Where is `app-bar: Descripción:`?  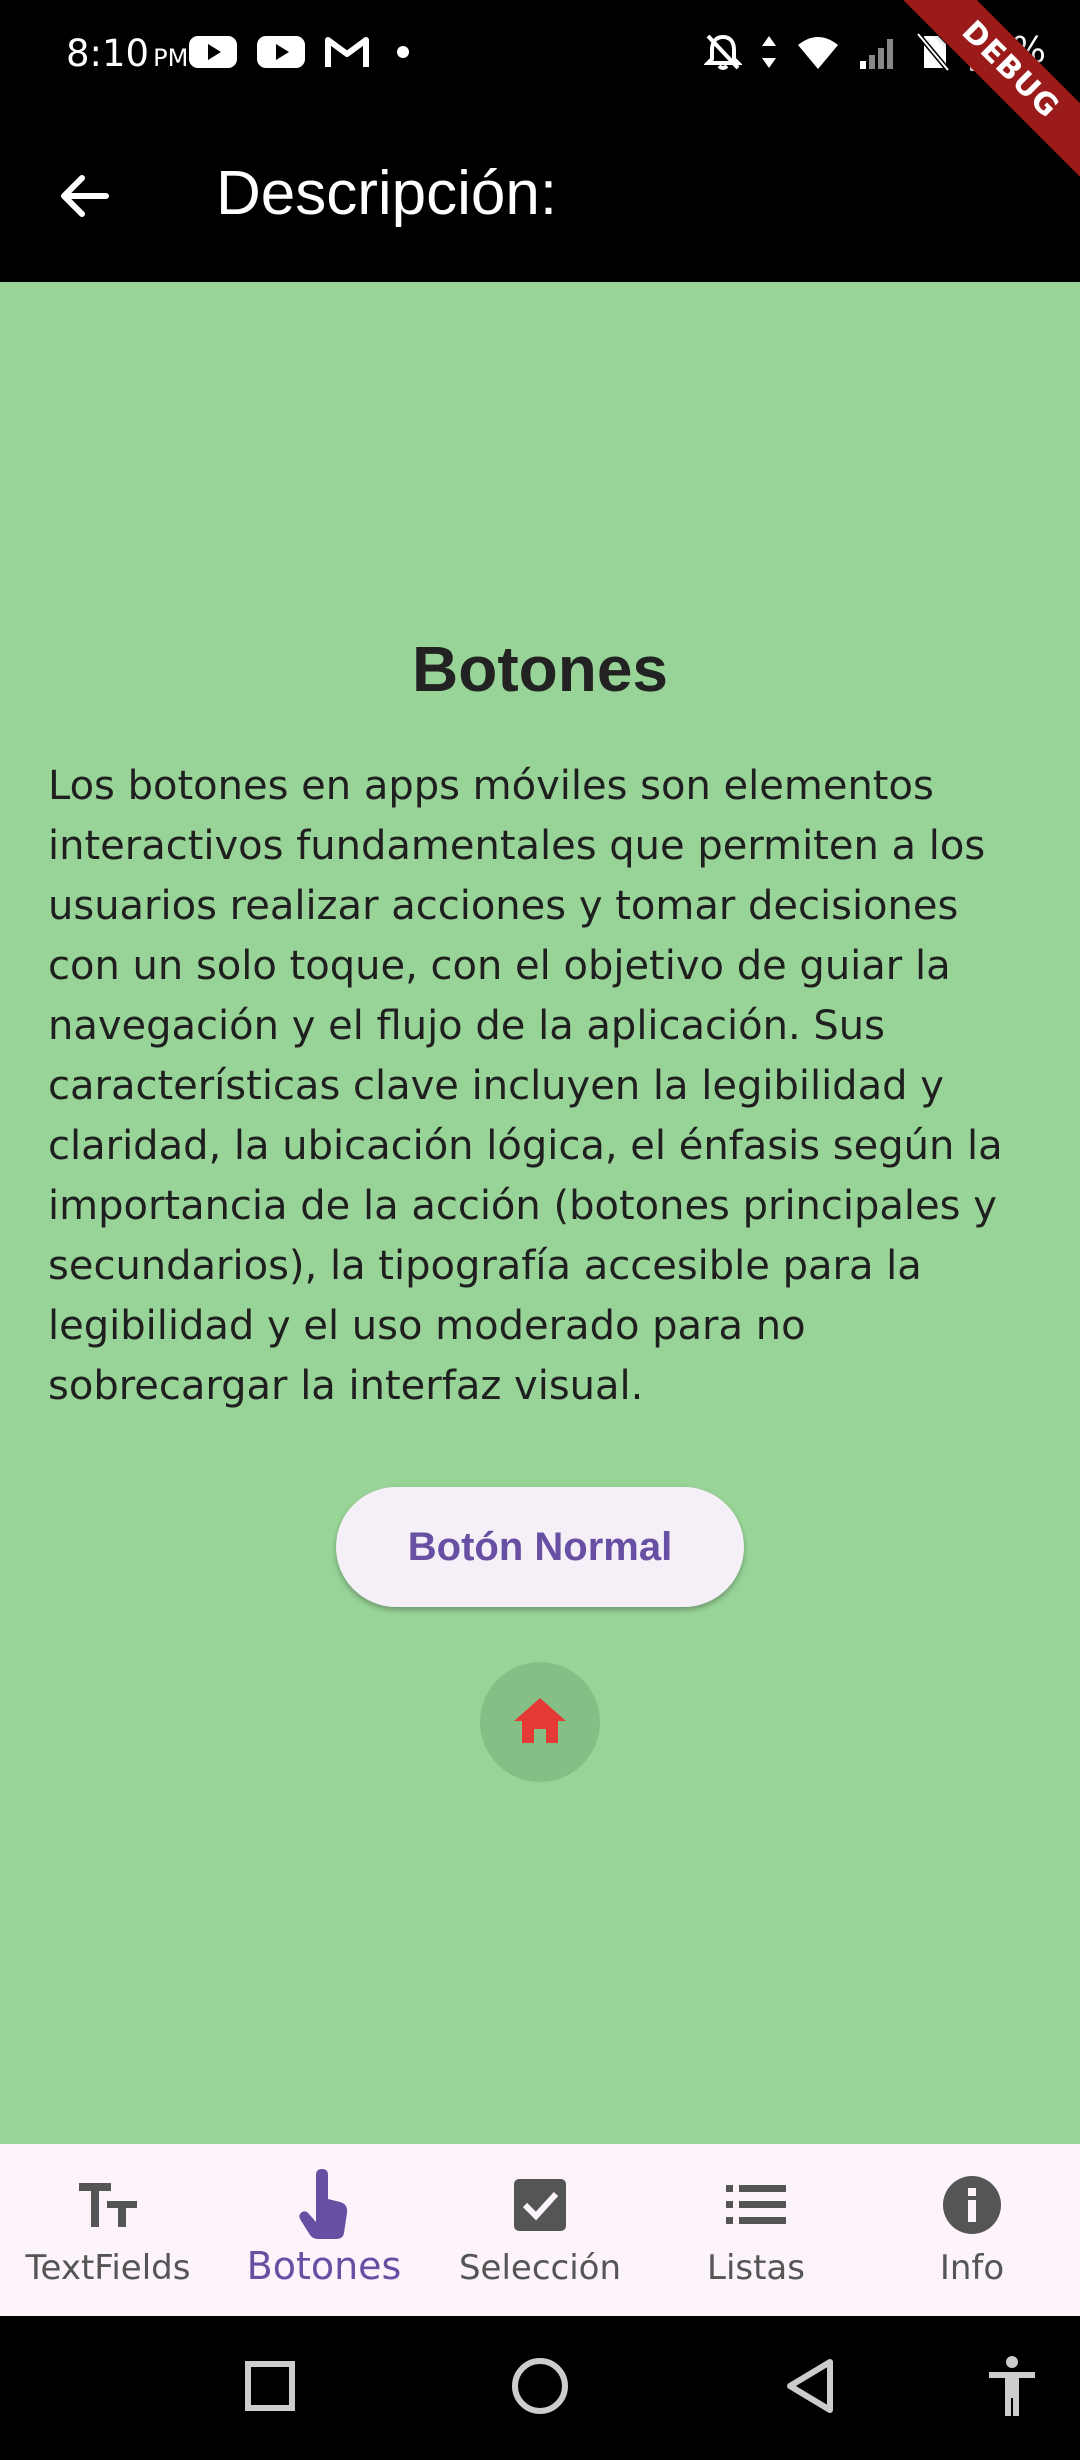 app-bar: Descripción: is located at coordinates (540, 196).